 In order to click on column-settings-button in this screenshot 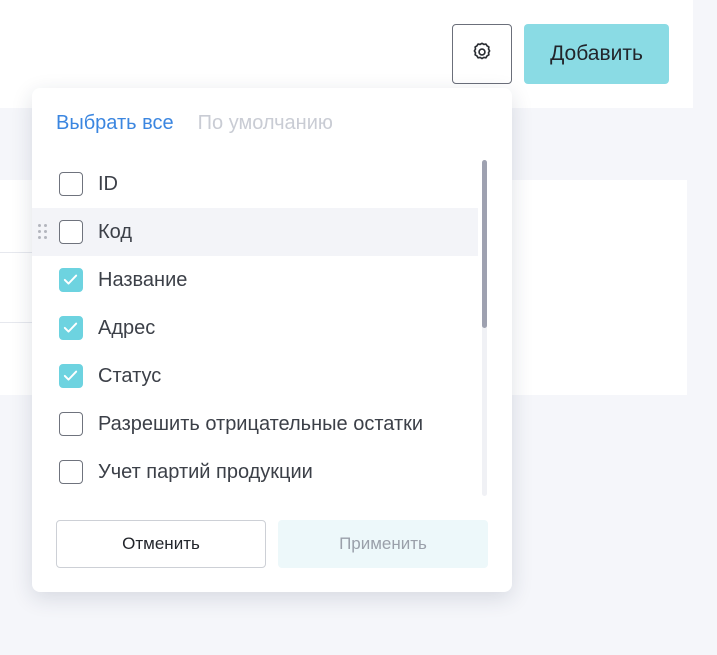, I will do `click(482, 54)`.